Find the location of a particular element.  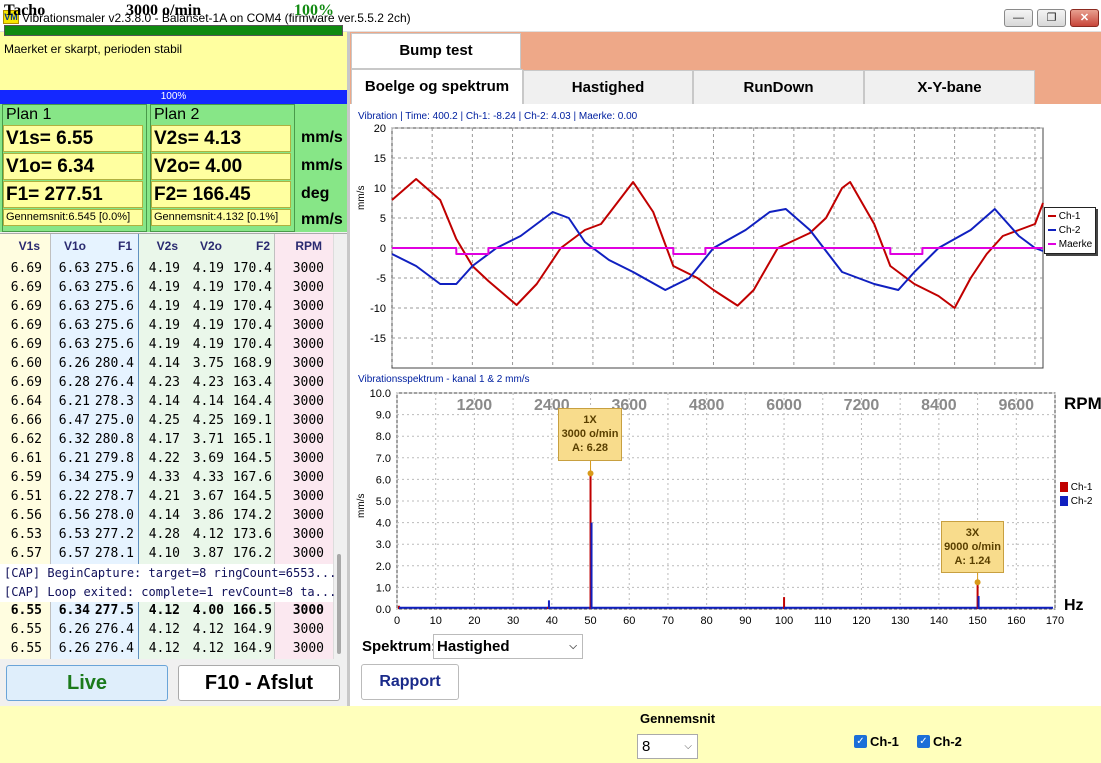

tab-bump-test: Bump test is located at coordinates (436, 51).